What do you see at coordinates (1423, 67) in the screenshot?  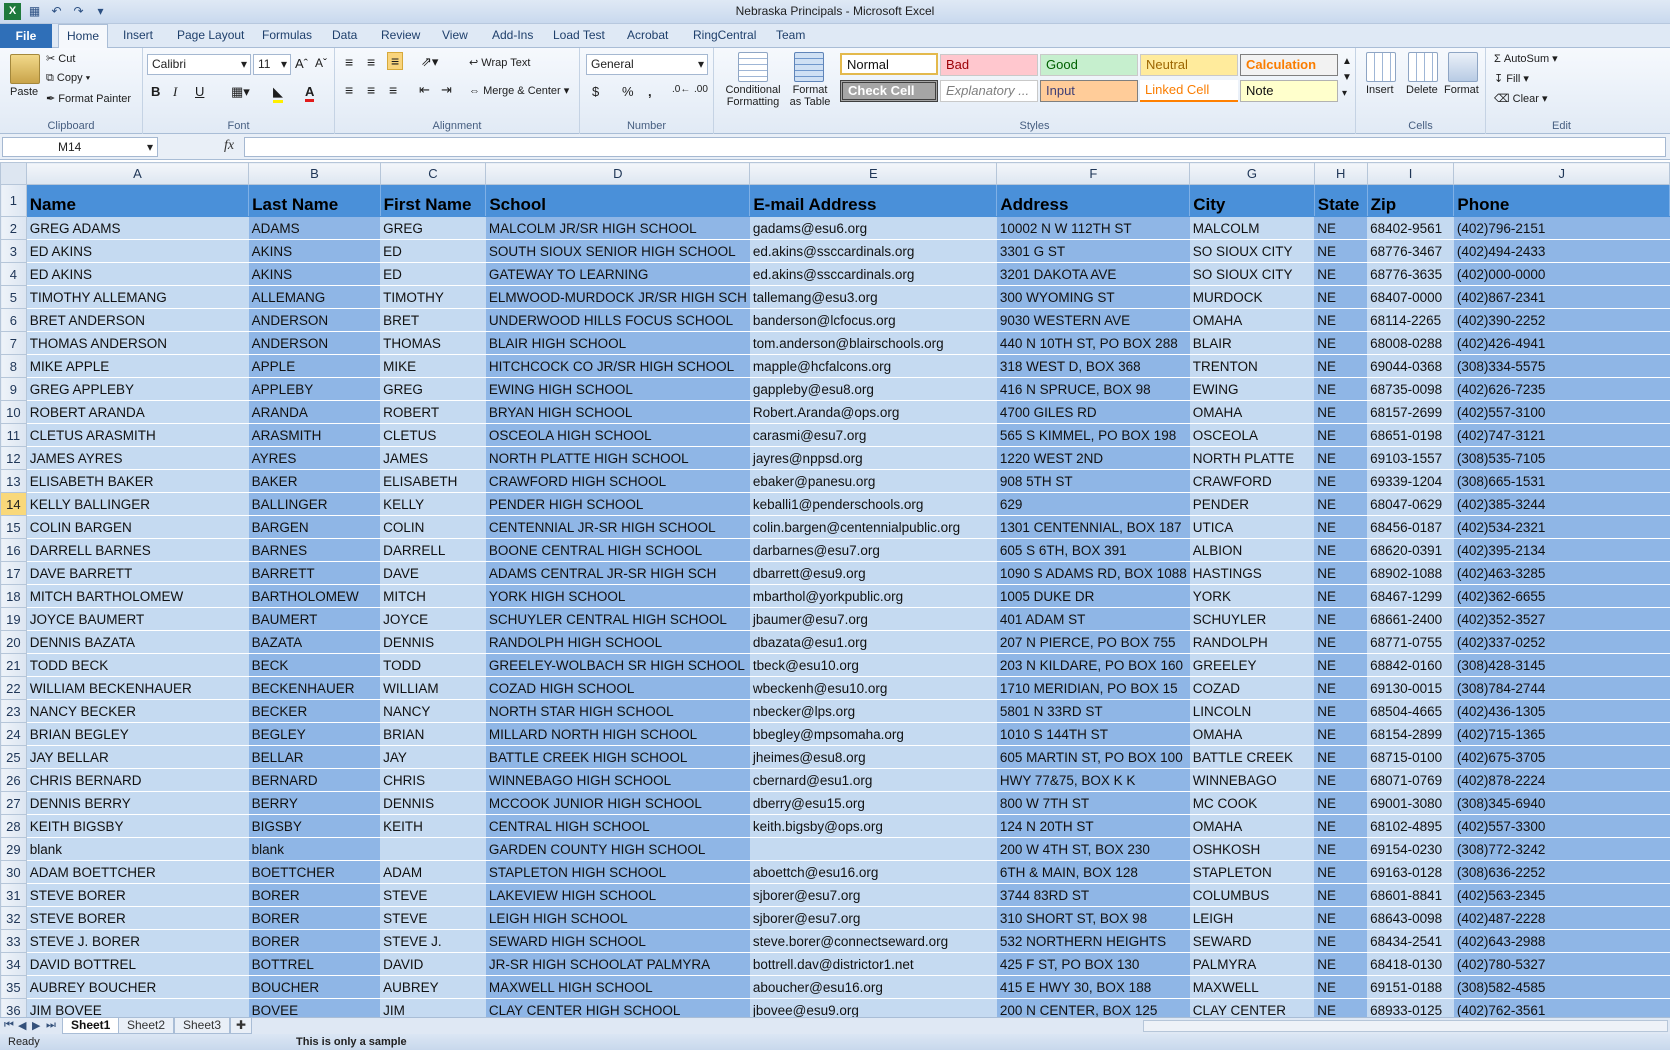 I see `delete-cells-icon` at bounding box center [1423, 67].